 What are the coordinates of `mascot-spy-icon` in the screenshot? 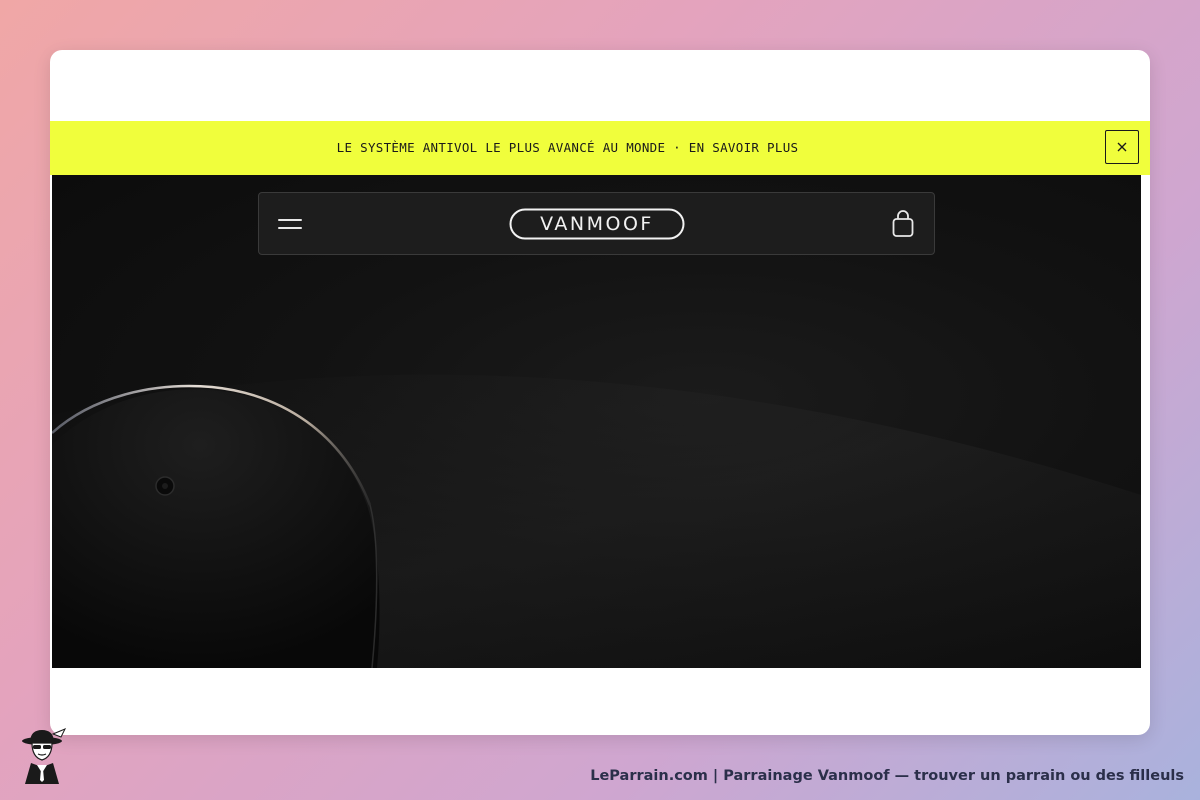 It's located at (44, 756).